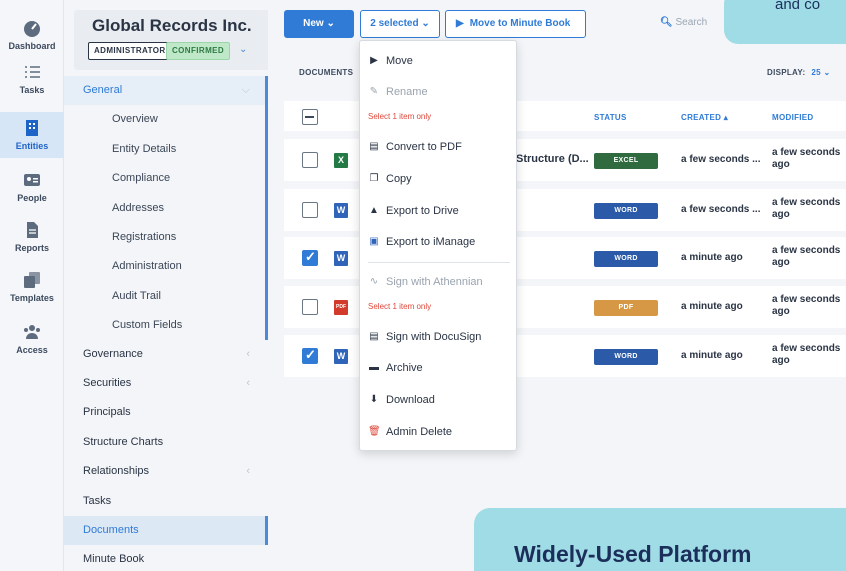  What do you see at coordinates (166, 296) in the screenshot?
I see `nav-audit-trail: Audit Trail` at bounding box center [166, 296].